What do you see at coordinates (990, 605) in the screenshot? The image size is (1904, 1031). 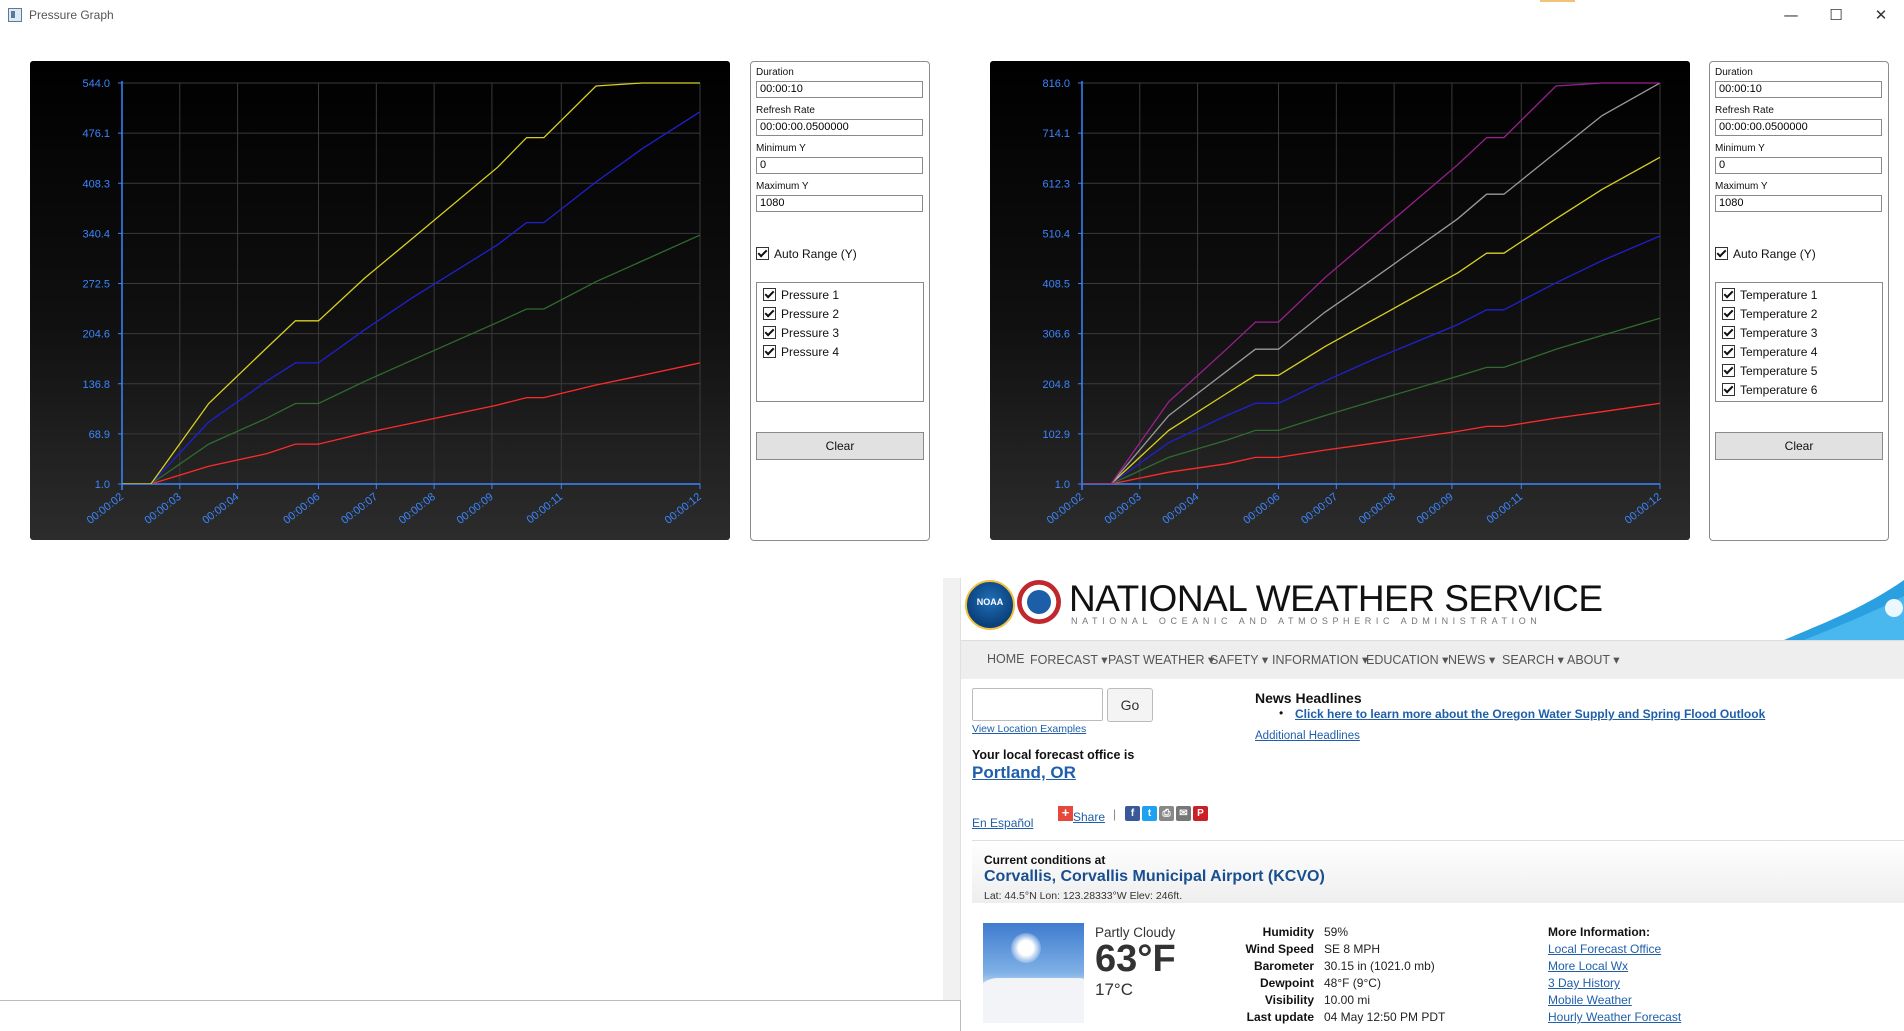 I see `noaa-logo: NOAA` at bounding box center [990, 605].